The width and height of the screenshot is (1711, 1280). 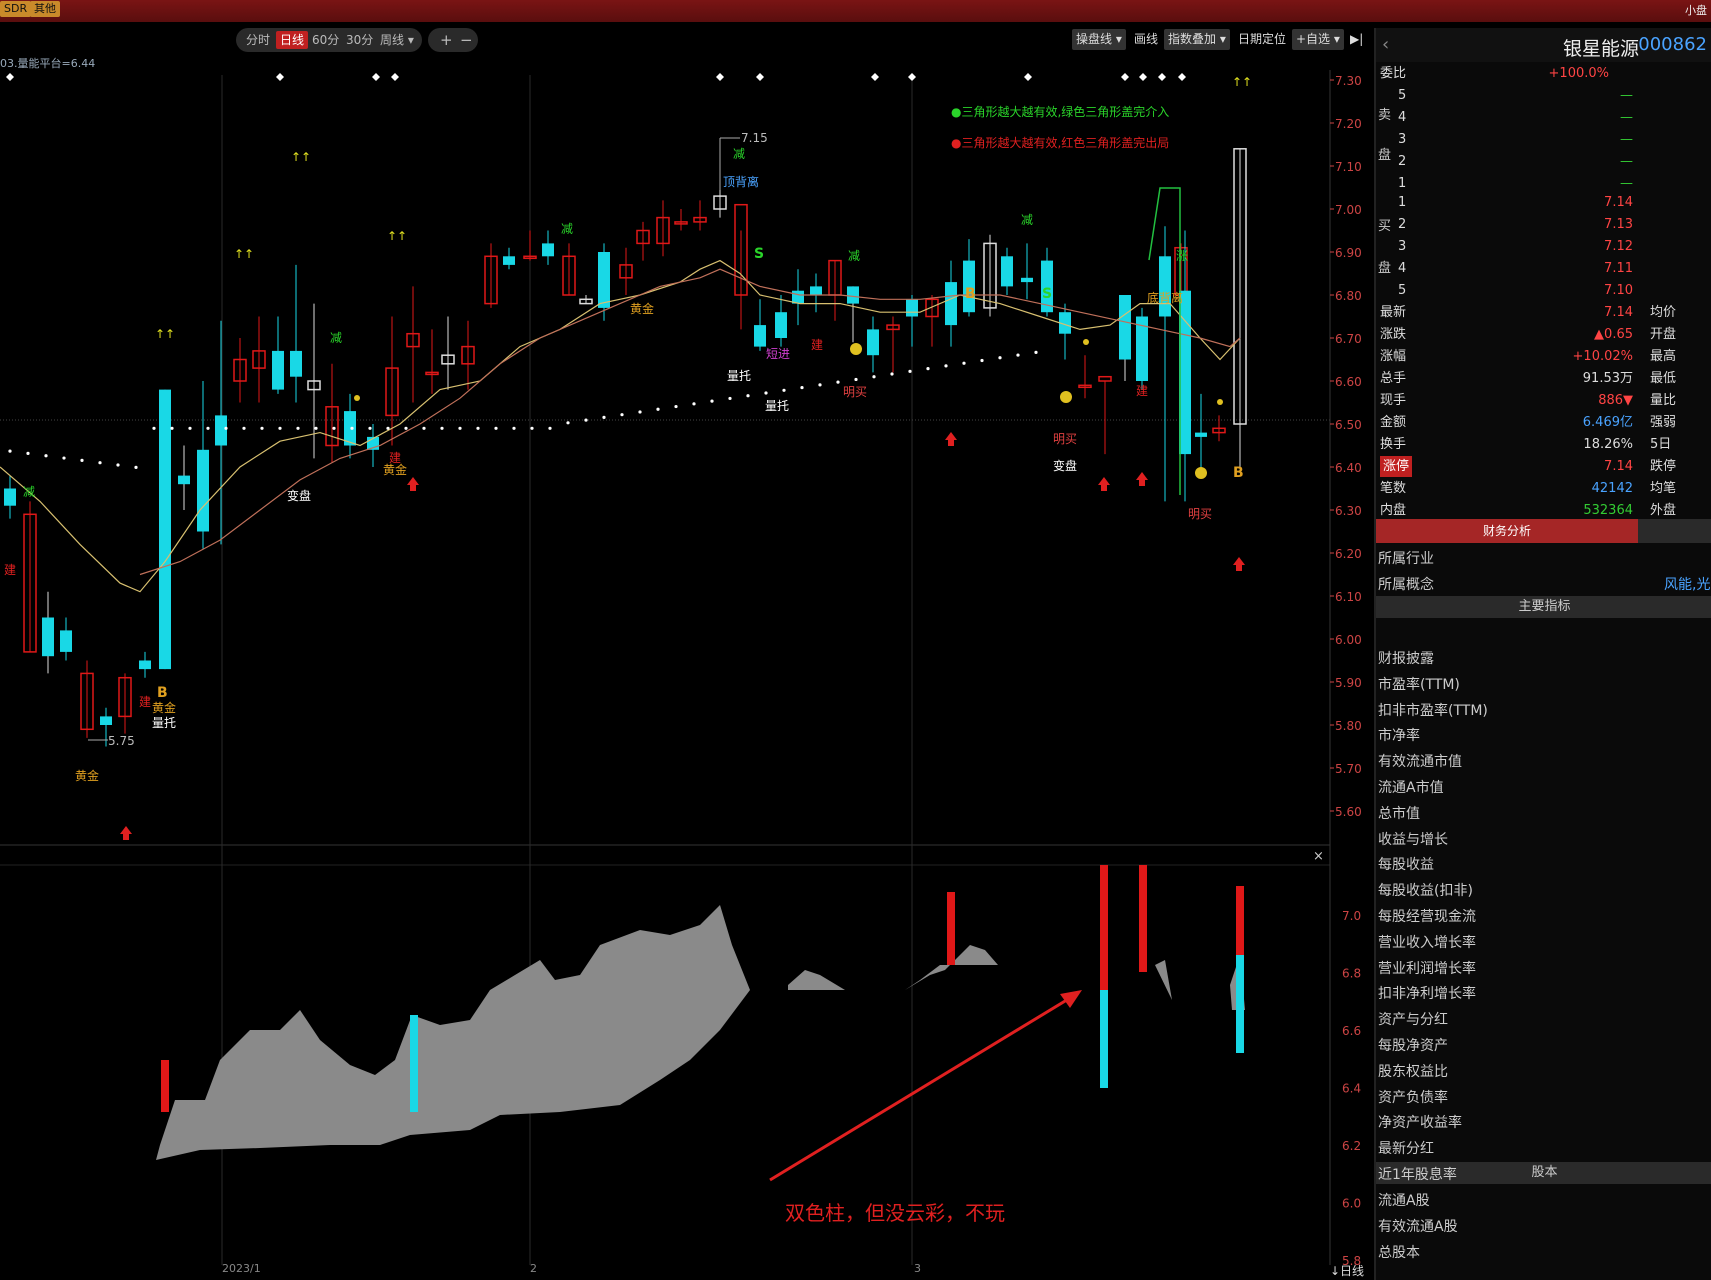 What do you see at coordinates (1406, 1148) in the screenshot?
I see `fin-item-19: 最新分红` at bounding box center [1406, 1148].